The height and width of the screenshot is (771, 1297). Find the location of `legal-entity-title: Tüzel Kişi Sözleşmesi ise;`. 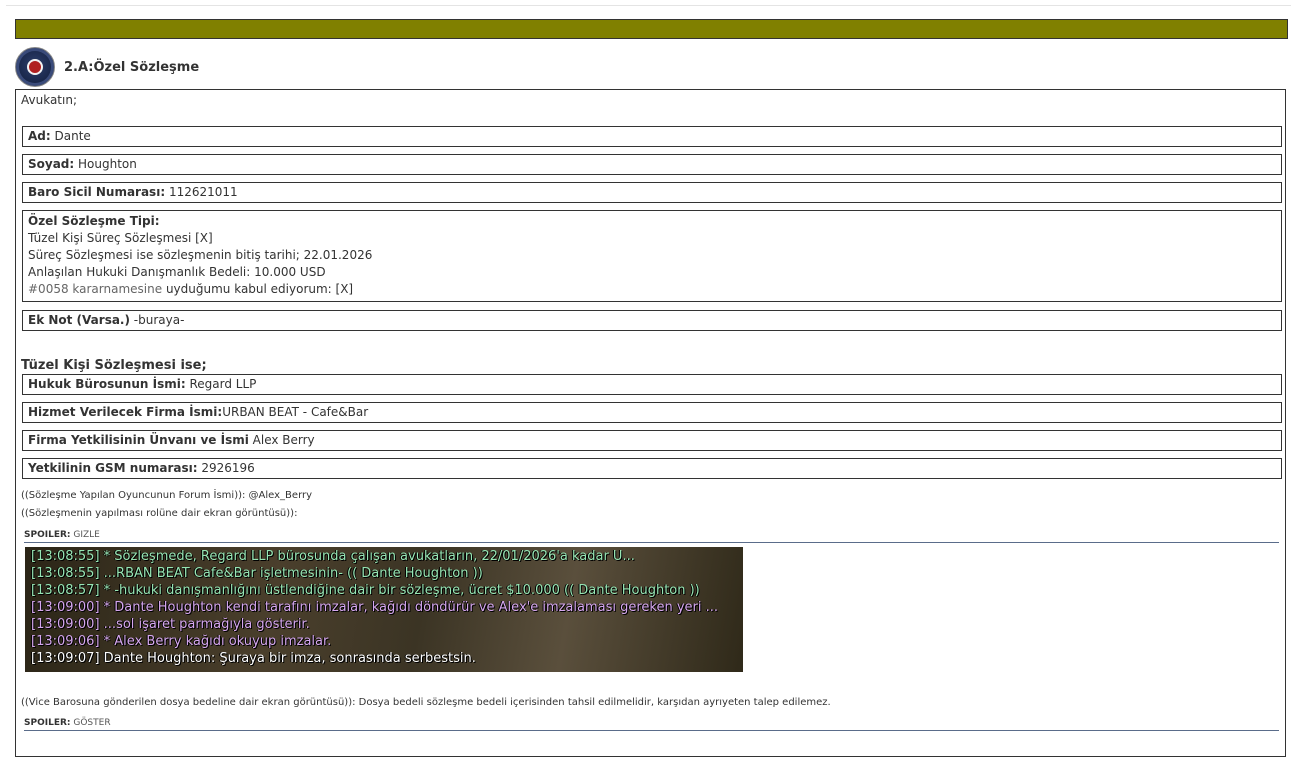

legal-entity-title: Tüzel Kişi Sözleşmesi ise; is located at coordinates (114, 365).